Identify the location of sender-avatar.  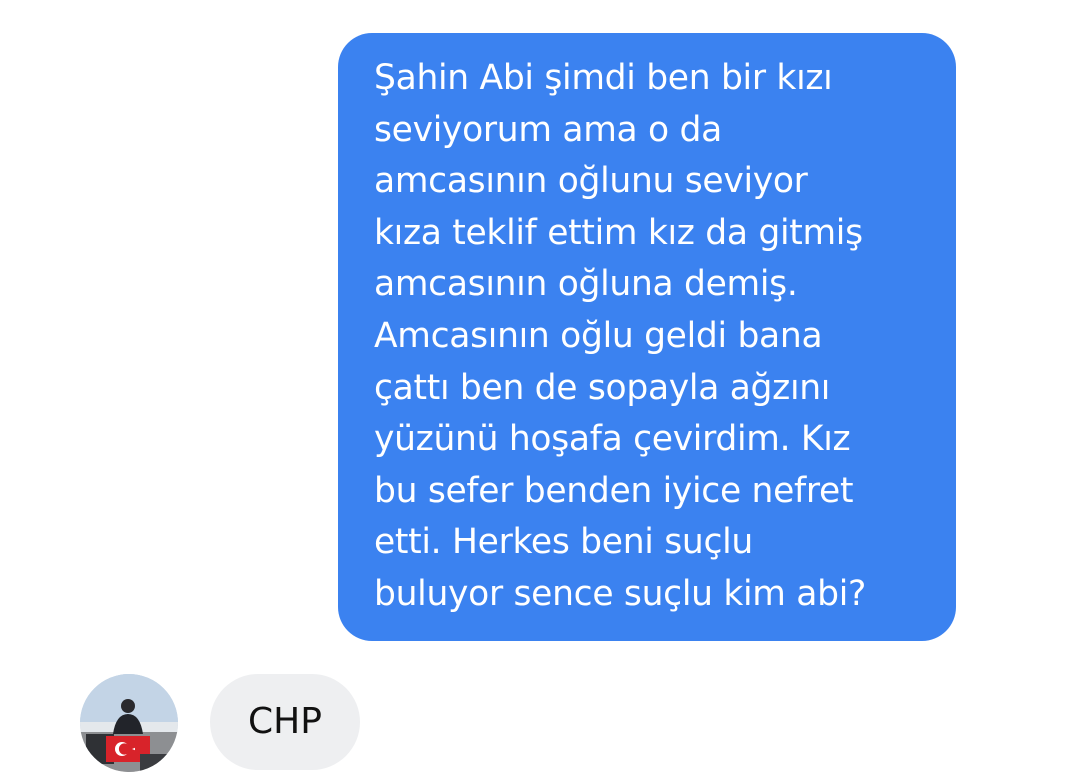
(129, 723).